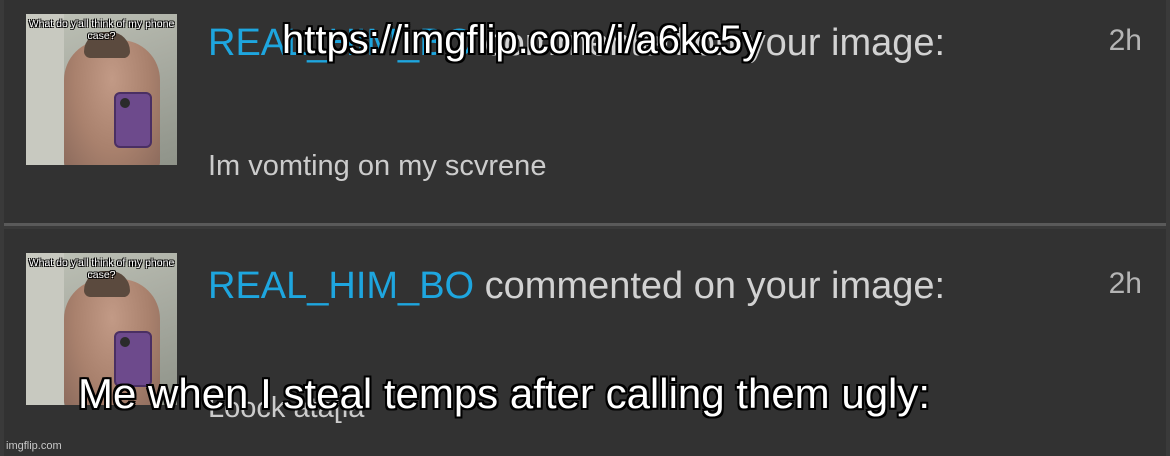  Describe the element at coordinates (710, 286) in the screenshot. I see `notification-action: commented on your image:` at that location.